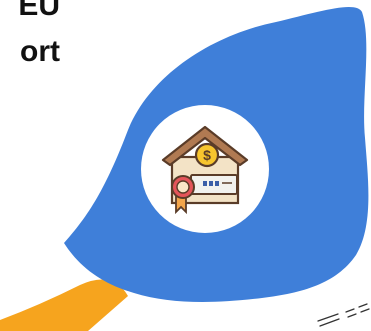  I want to click on dollar-symbol: $, so click(207, 155).